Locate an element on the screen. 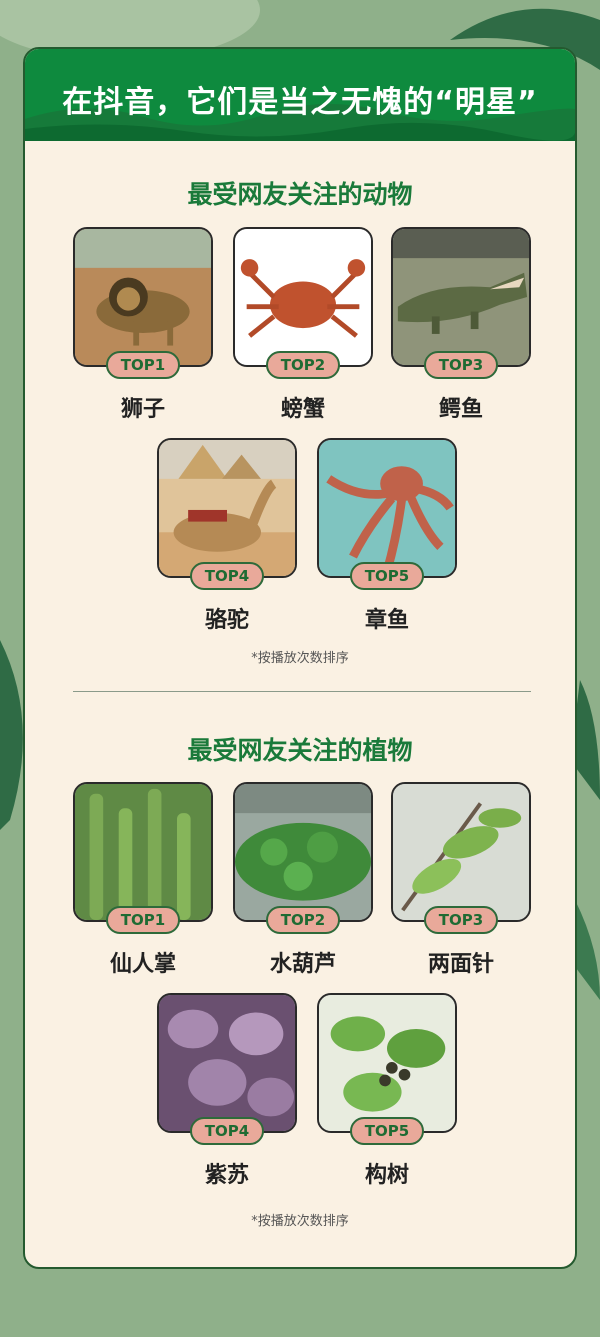 This screenshot has width=600, height=1337. header-banner: 在抖音，它们是当之无愧的“明星” is located at coordinates (300, 95).